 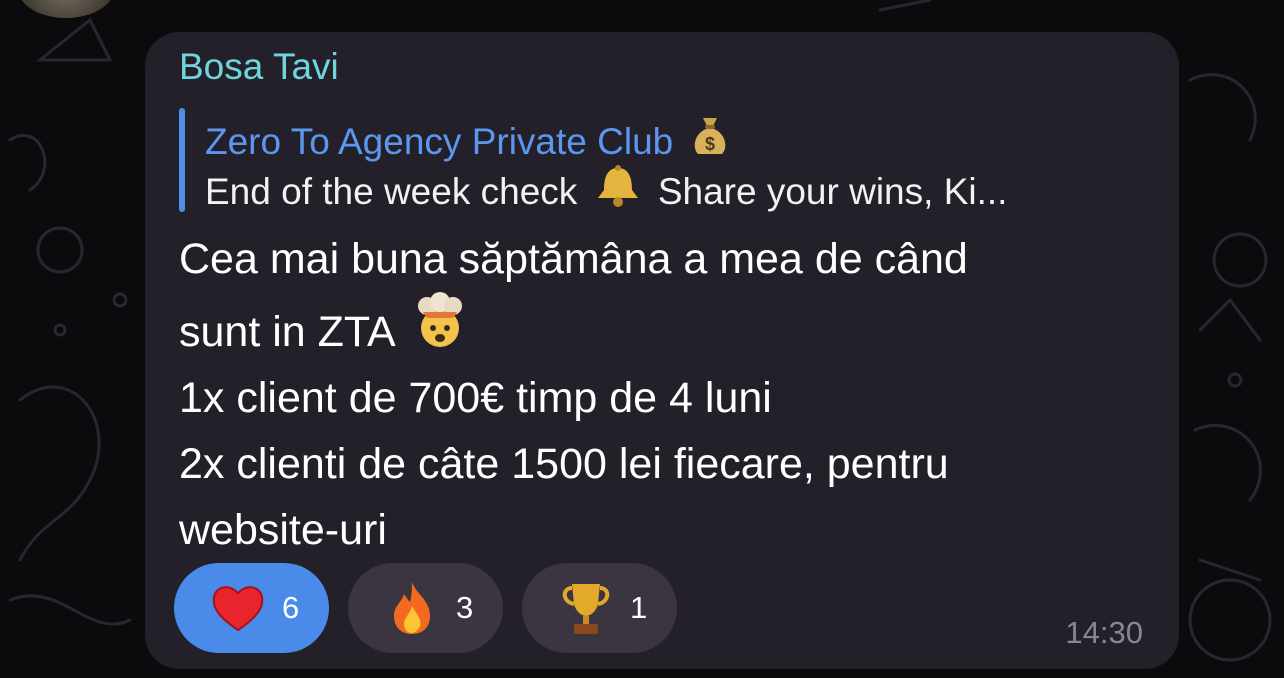 I want to click on trophy-icon, so click(x=586, y=609).